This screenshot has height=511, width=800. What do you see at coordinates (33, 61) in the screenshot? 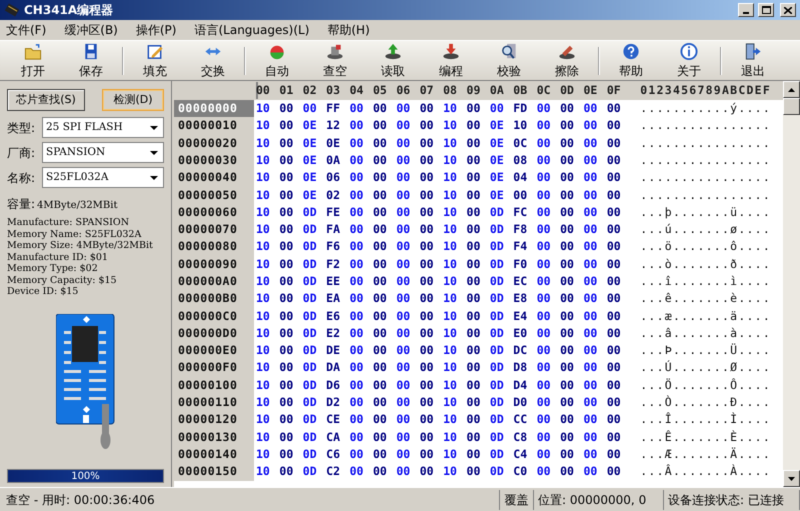
I see `toolbar-button: 打开` at bounding box center [33, 61].